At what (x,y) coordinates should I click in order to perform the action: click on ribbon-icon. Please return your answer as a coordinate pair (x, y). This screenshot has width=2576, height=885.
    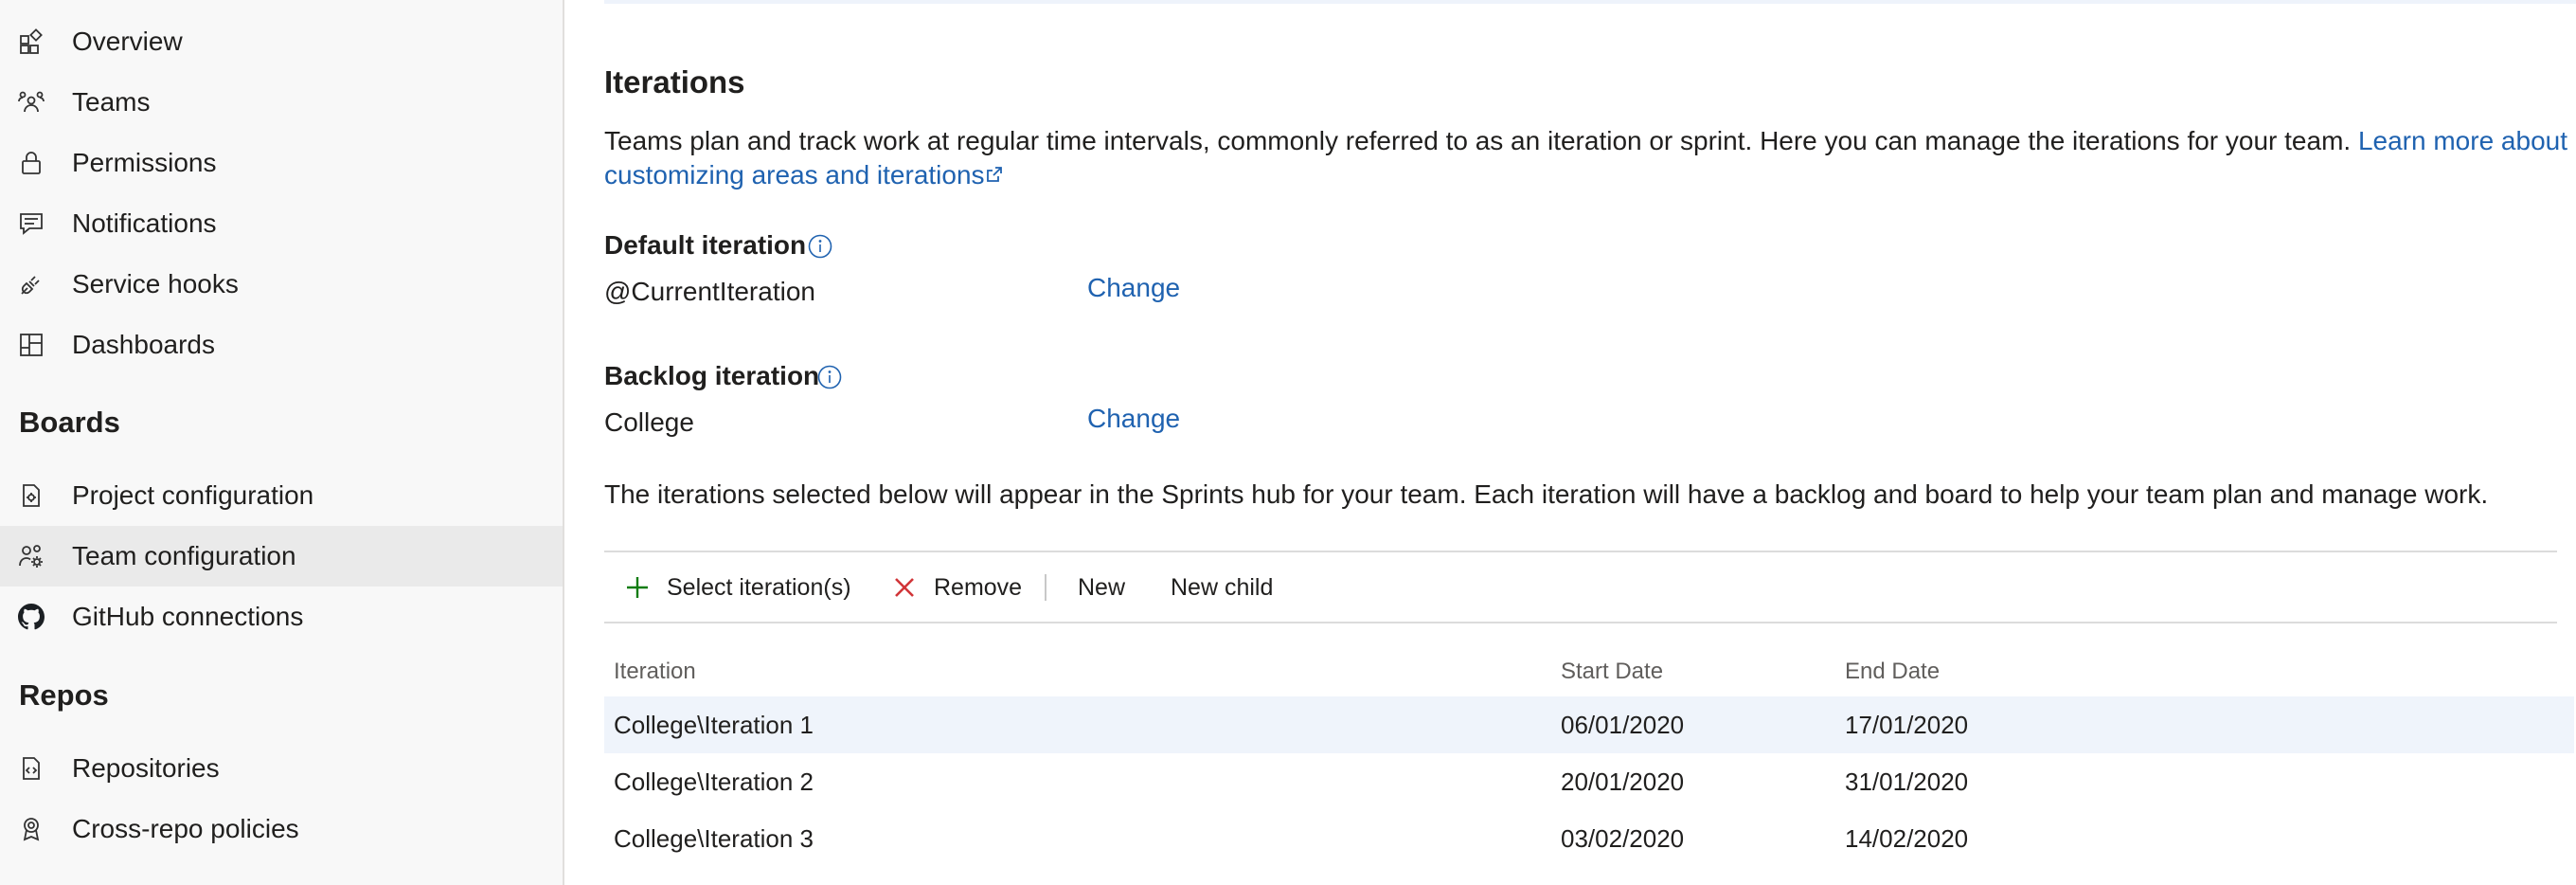
    Looking at the image, I should click on (31, 829).